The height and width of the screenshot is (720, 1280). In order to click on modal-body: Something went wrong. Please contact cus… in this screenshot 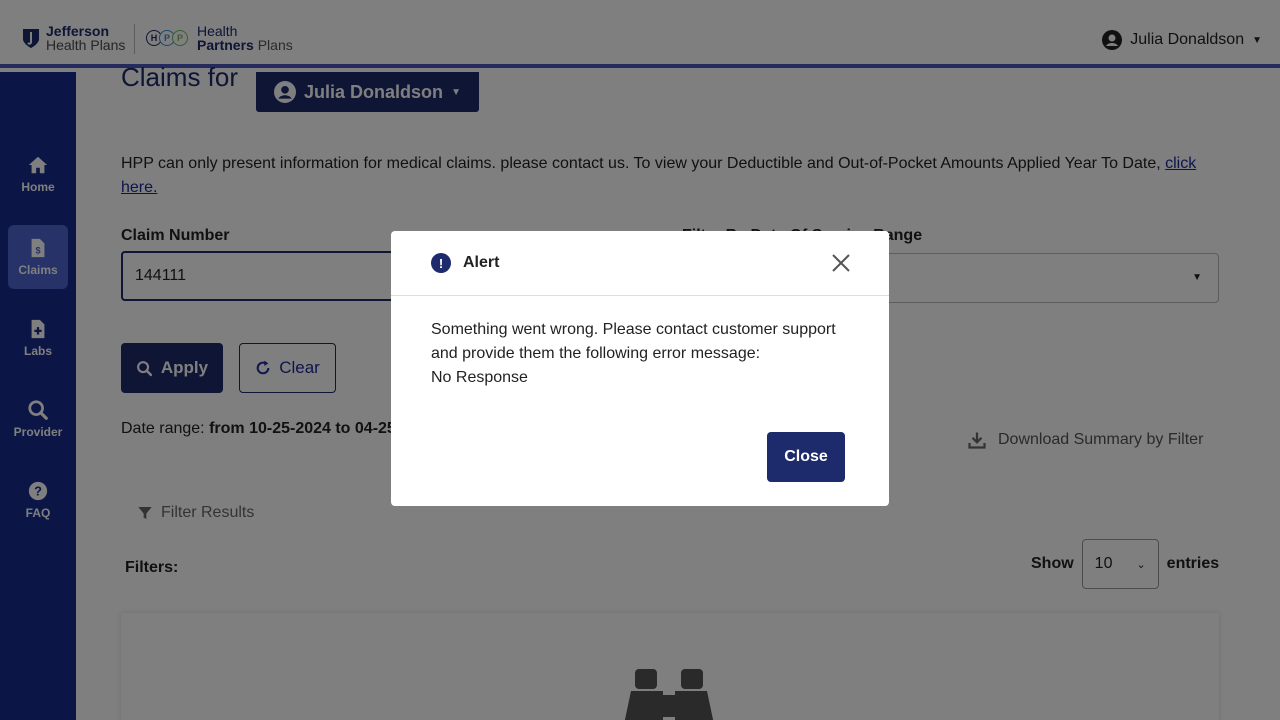, I will do `click(640, 343)`.